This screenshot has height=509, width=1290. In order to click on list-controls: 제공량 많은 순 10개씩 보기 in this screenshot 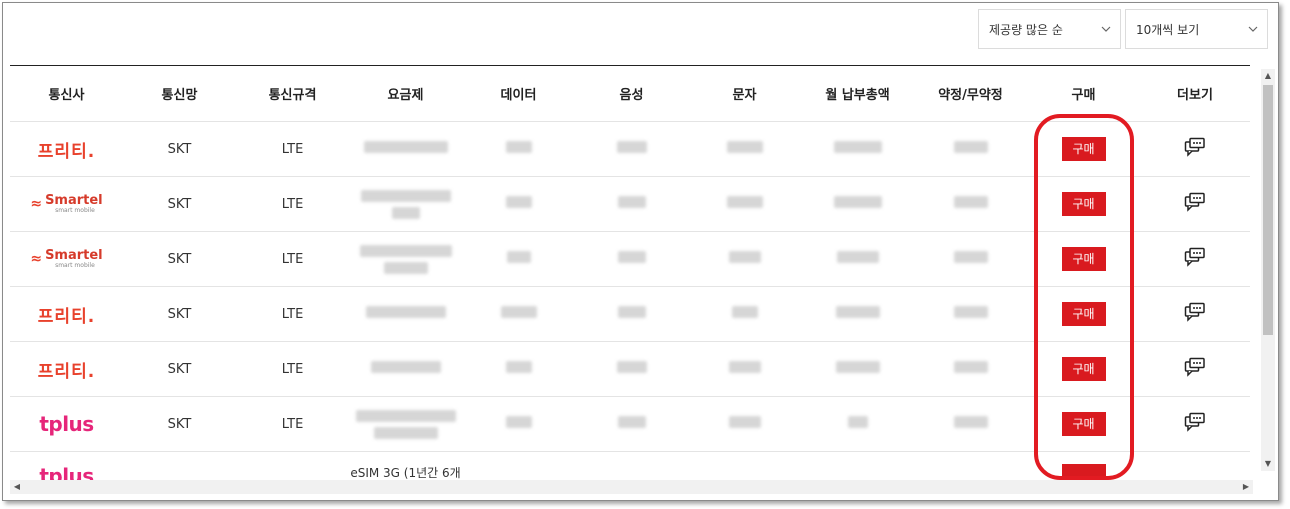, I will do `click(1123, 29)`.